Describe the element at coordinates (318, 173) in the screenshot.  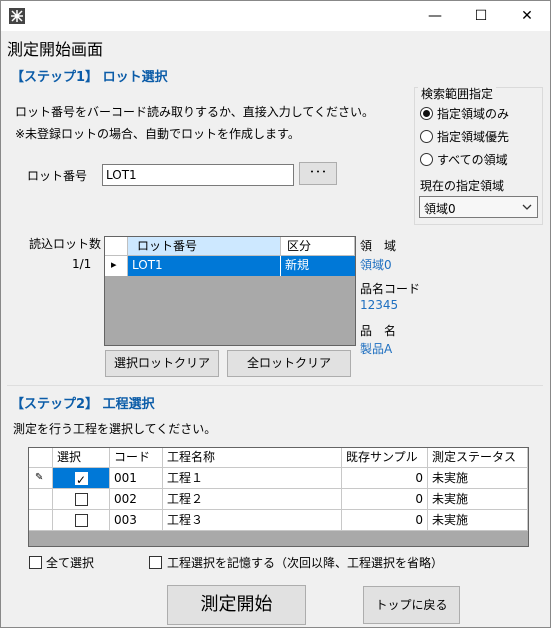
I see `lot-browse-button: ･･･` at that location.